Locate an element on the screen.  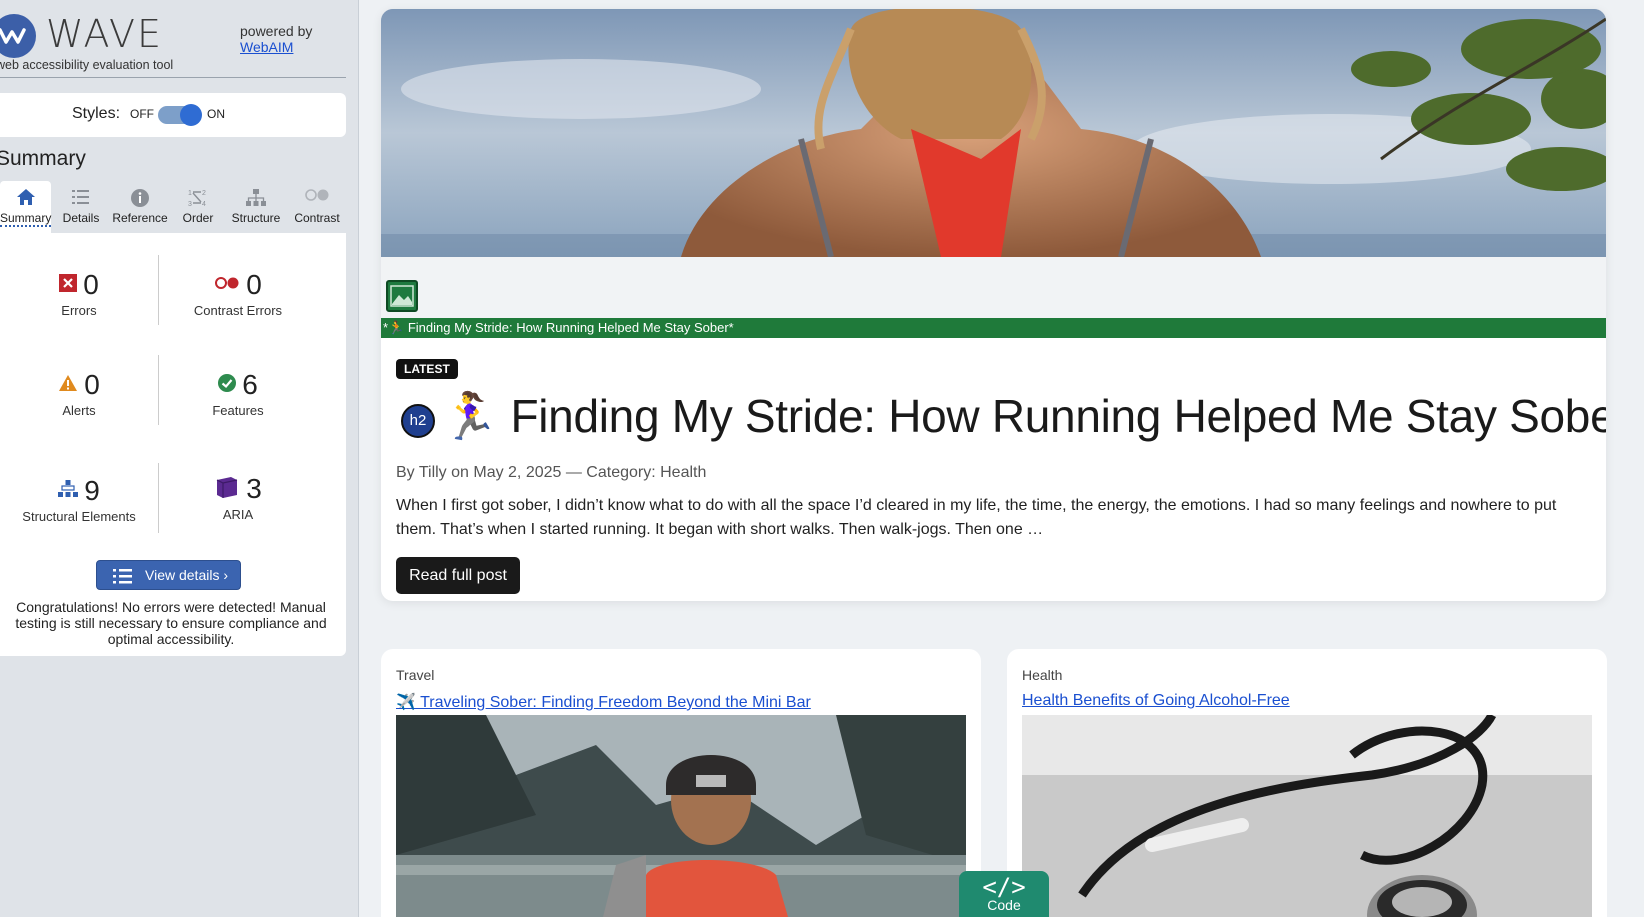
alert-icon is located at coordinates (68, 385).